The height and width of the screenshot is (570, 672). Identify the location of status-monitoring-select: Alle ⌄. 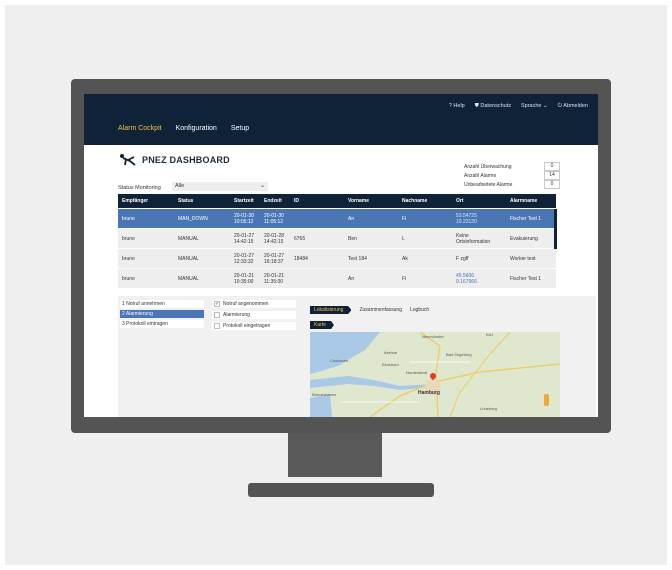
(220, 186).